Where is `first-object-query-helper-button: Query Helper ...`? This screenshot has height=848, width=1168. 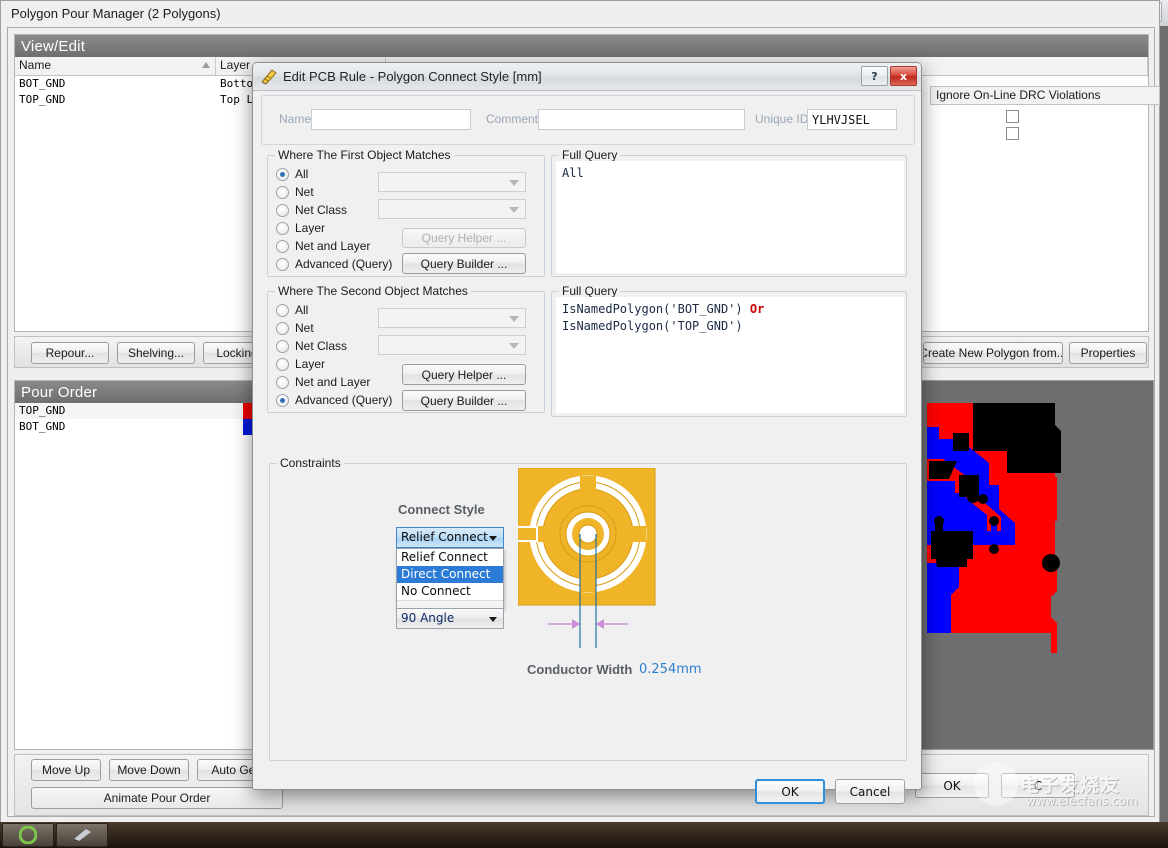 first-object-query-helper-button: Query Helper ... is located at coordinates (464, 238).